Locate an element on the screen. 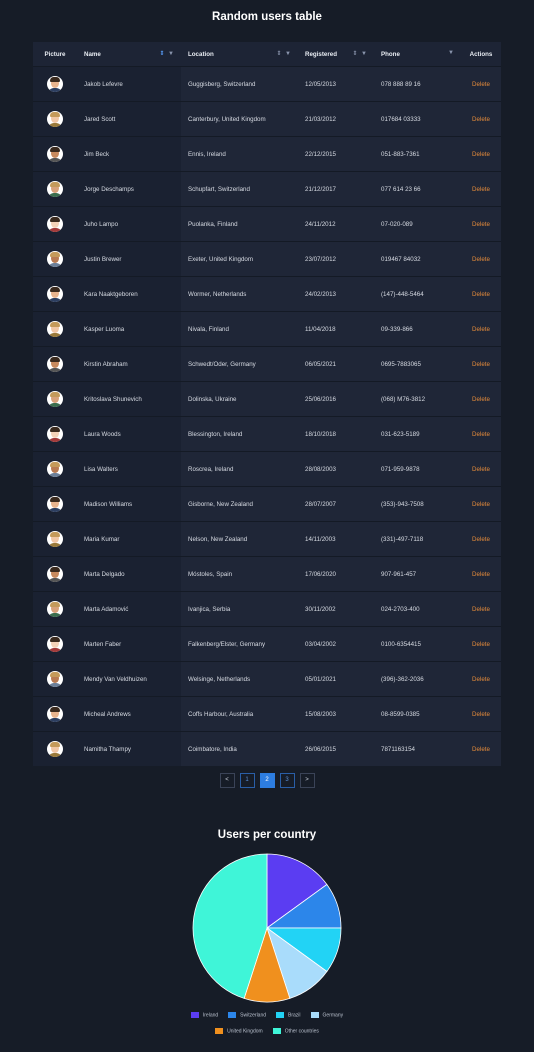 The width and height of the screenshot is (534, 1052). pagination: <1 2 3 > is located at coordinates (267, 780).